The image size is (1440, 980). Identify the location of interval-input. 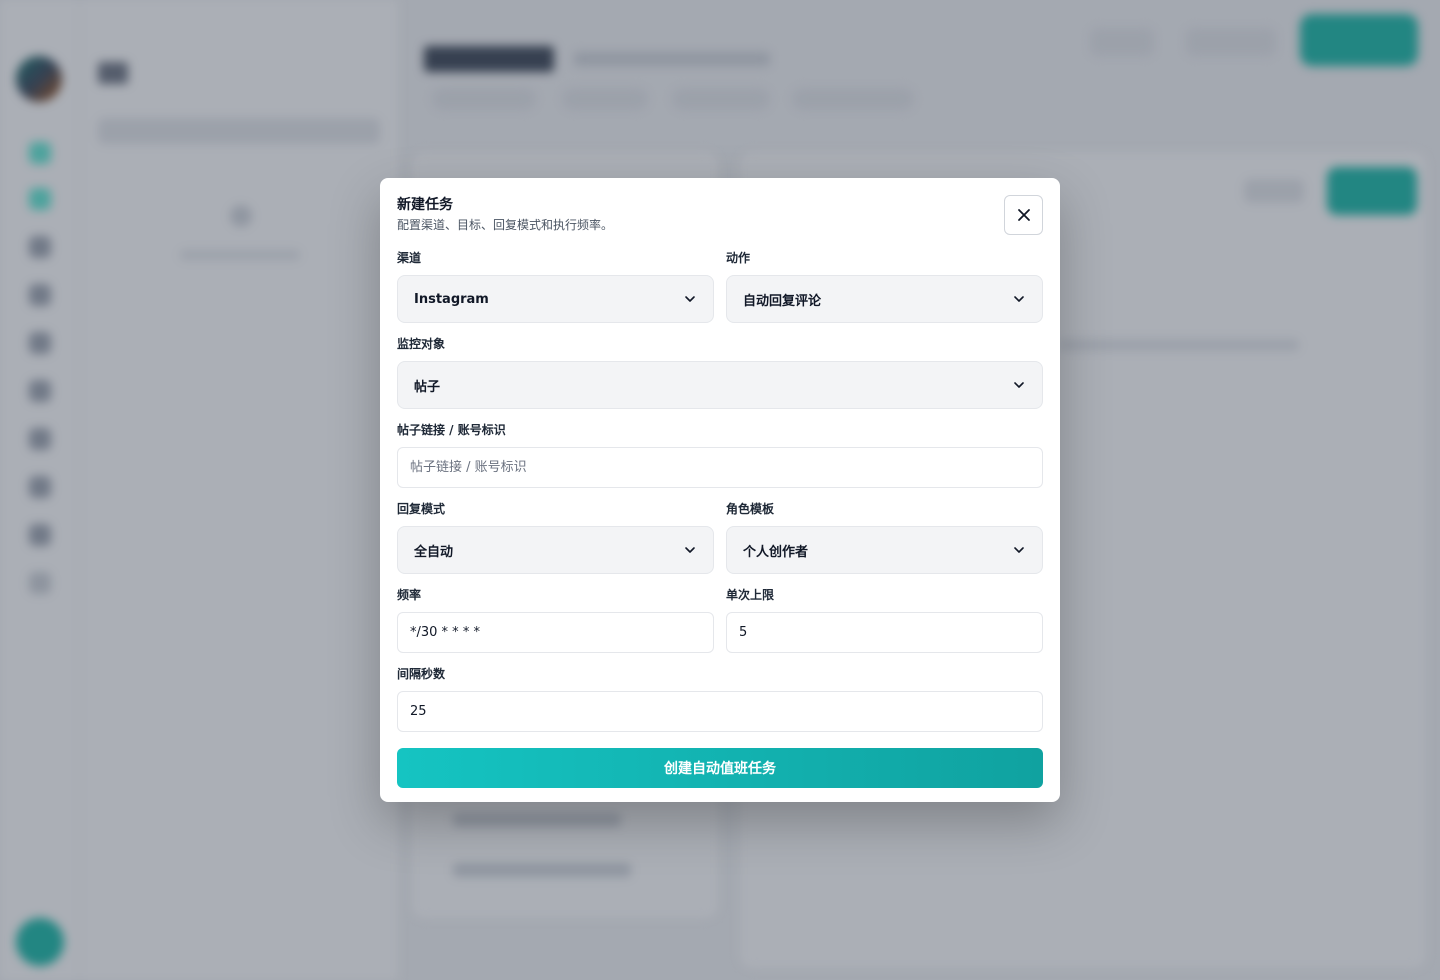
(720, 711).